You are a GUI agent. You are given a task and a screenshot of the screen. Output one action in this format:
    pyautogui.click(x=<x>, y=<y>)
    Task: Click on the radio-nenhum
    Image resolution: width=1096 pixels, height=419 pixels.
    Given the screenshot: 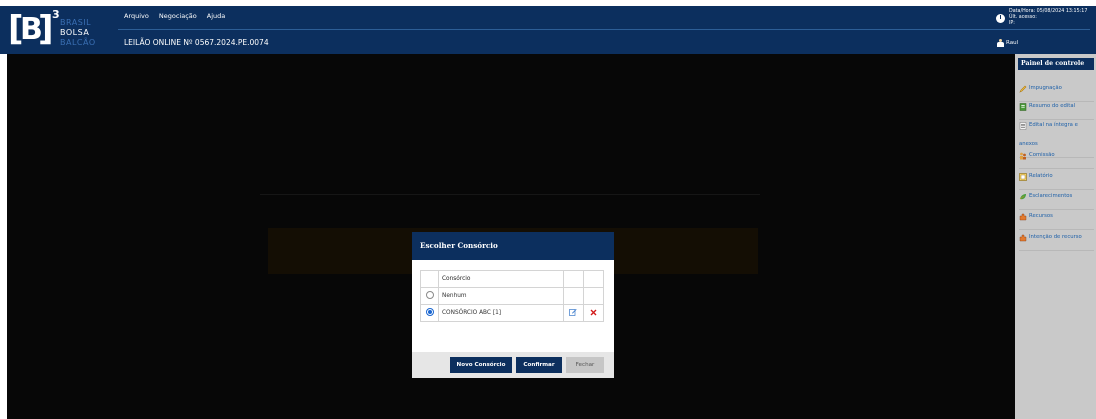 What is the action you would take?
    pyautogui.click(x=430, y=295)
    